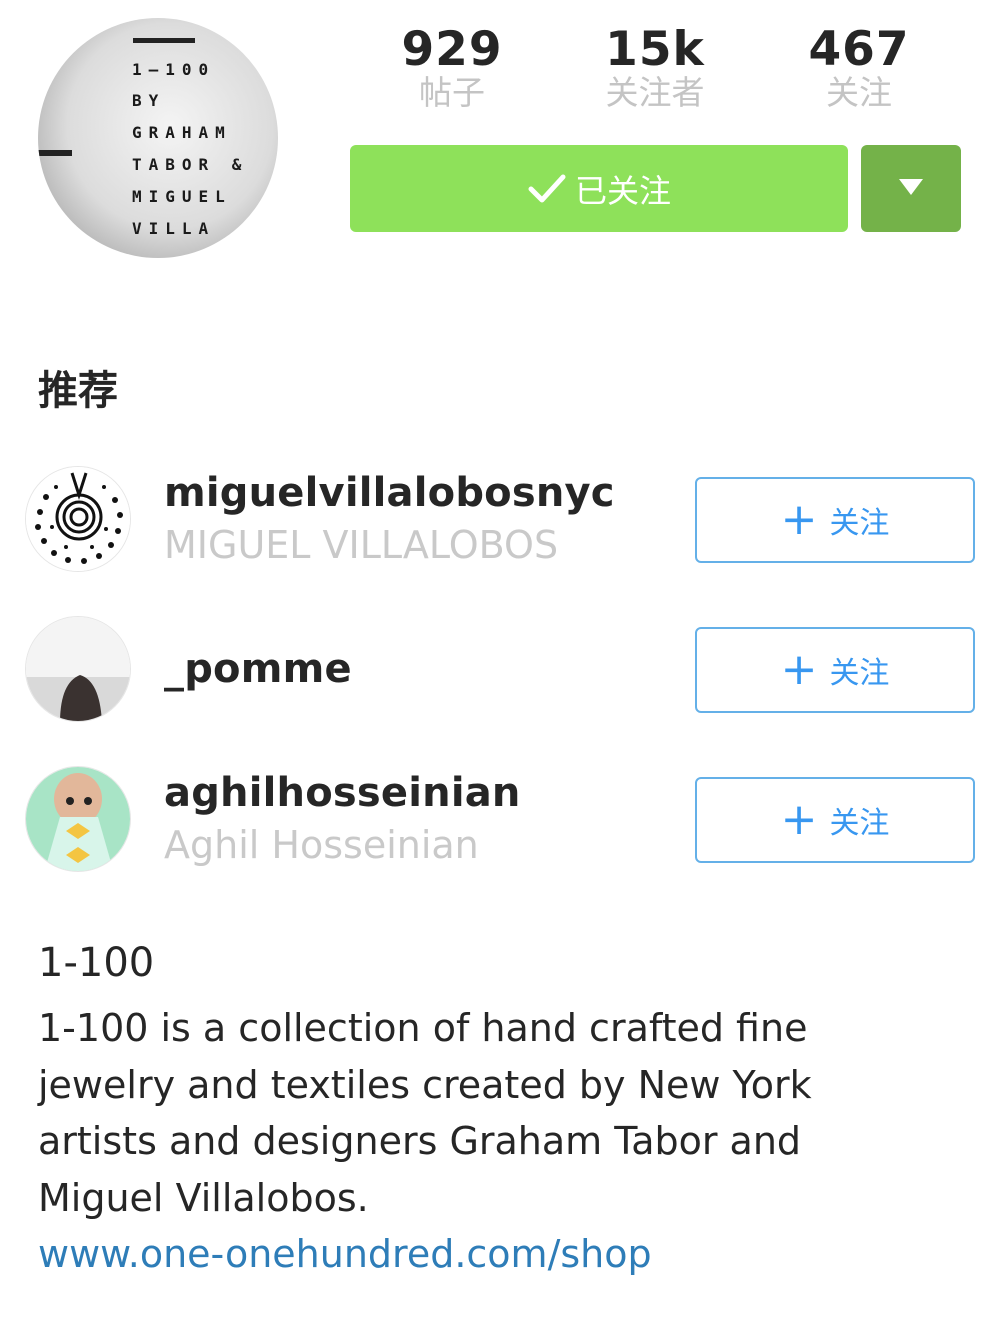 This screenshot has height=1334, width=1000. Describe the element at coordinates (182, 196) in the screenshot. I see `svg-text: MIGUEL` at that location.